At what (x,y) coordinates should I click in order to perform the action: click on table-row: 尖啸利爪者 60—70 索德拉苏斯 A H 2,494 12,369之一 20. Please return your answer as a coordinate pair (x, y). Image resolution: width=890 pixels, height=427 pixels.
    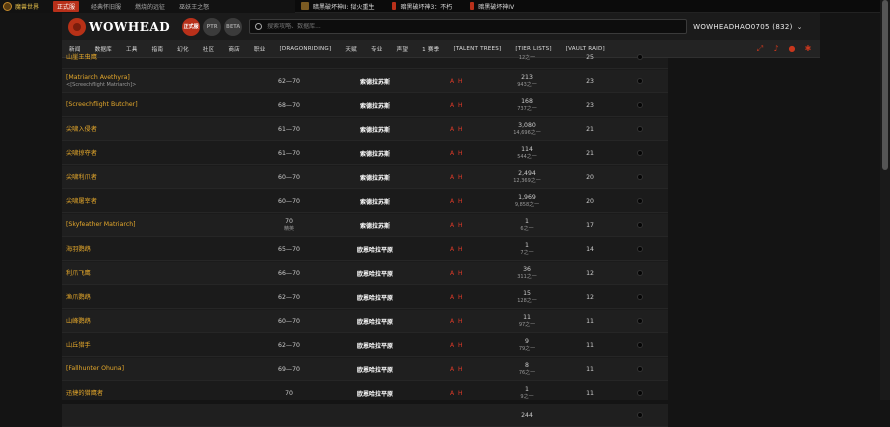
    Looking at the image, I should click on (365, 177).